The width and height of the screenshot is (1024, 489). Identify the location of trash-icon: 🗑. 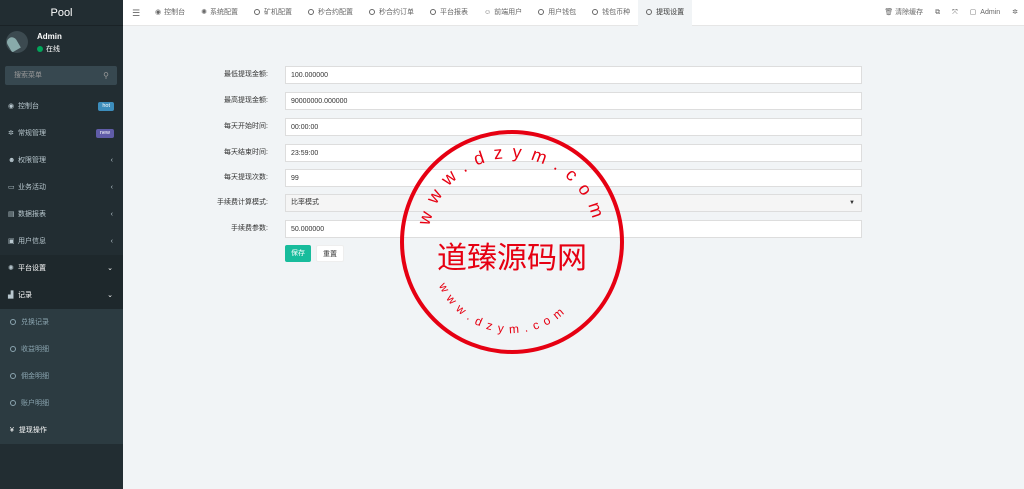
(889, 12).